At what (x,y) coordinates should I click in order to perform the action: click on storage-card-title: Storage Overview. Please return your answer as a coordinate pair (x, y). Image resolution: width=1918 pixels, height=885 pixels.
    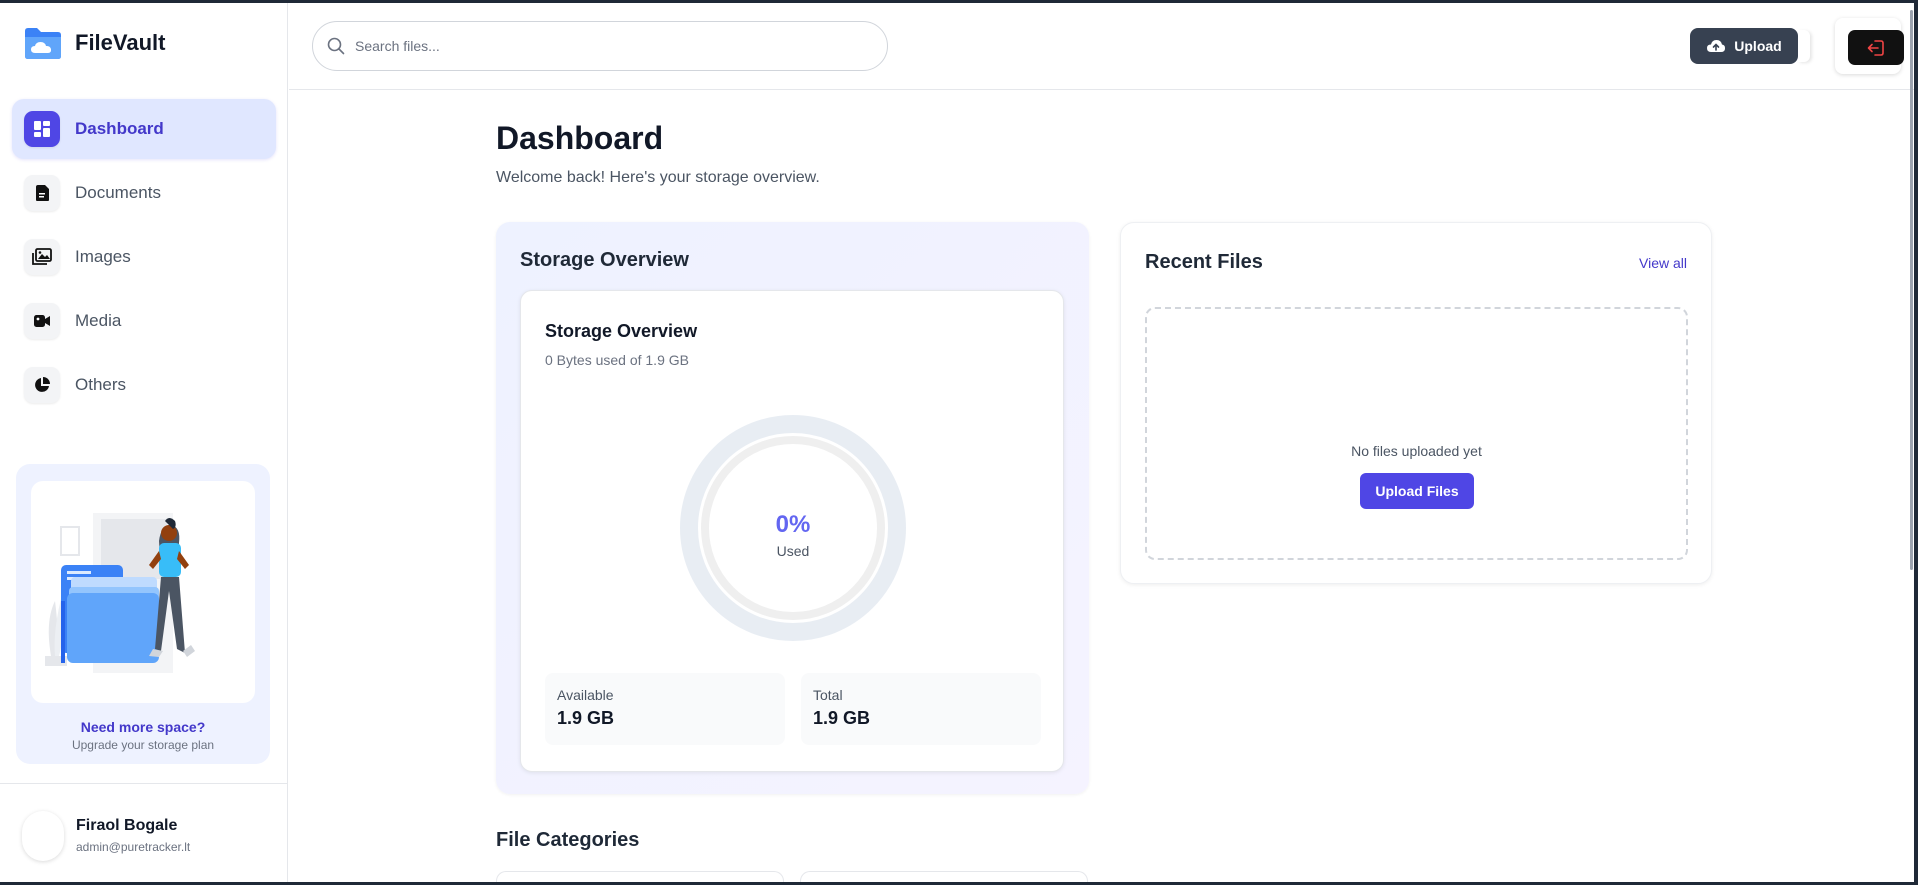
    Looking at the image, I should click on (621, 331).